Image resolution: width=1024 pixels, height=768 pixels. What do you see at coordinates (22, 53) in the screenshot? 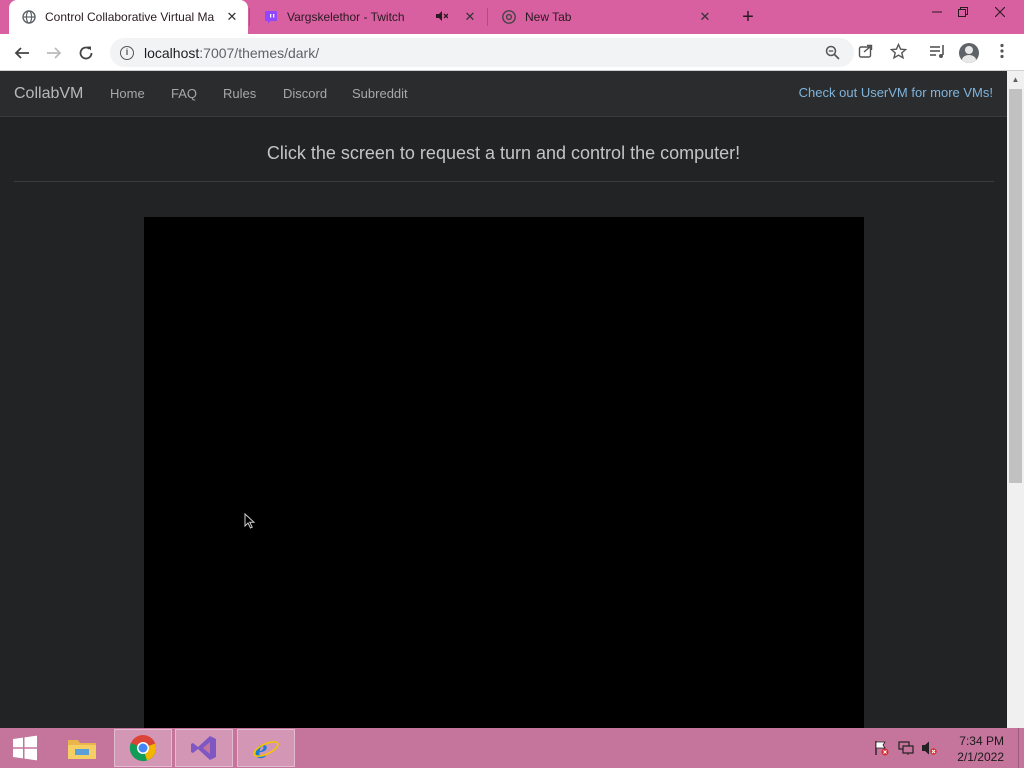
I see `back-icon` at bounding box center [22, 53].